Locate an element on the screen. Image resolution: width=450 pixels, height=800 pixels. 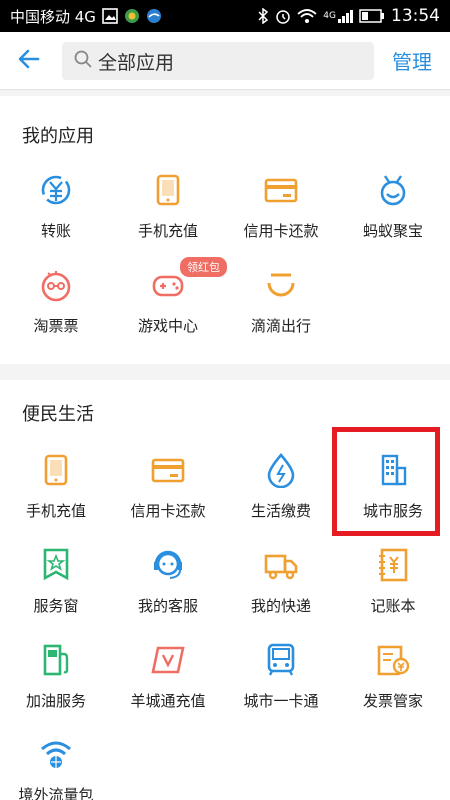
section-title: 便民生活 is located at coordinates (58, 414).